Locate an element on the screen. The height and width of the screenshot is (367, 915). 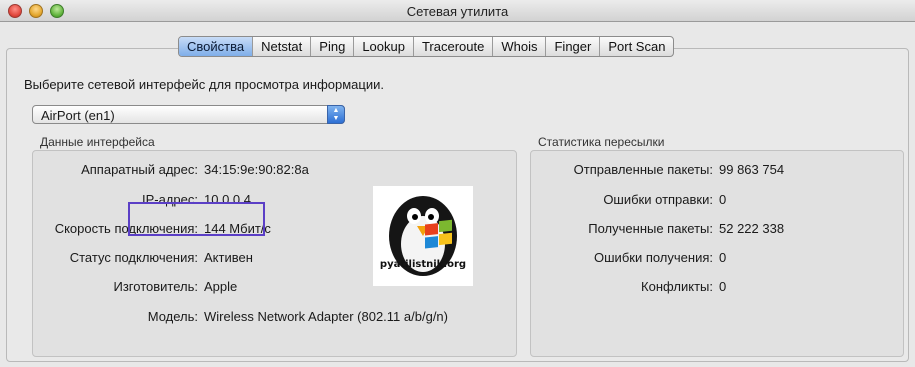
tab-properties: Свойства is located at coordinates (216, 46).